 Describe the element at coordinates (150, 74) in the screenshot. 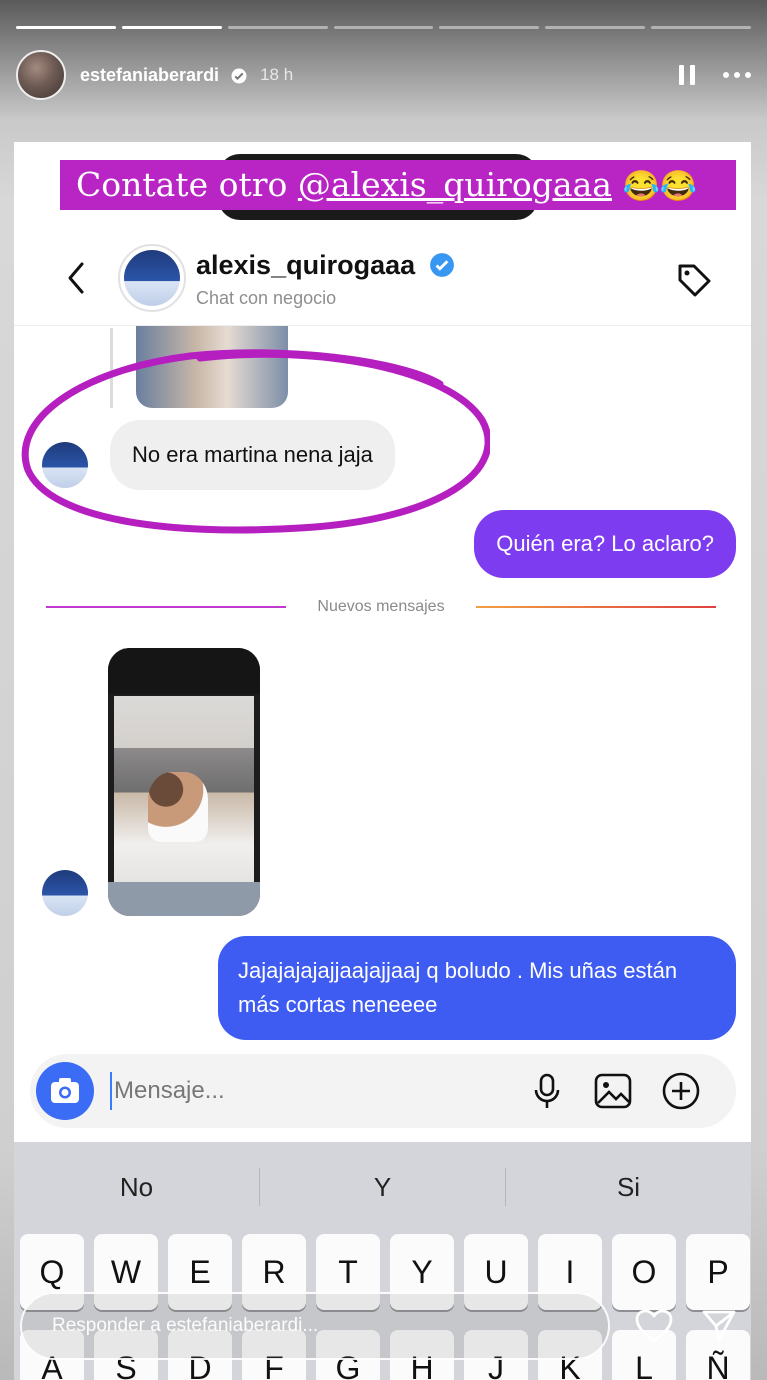

I see `story-username-text: estefaniaberardi` at that location.